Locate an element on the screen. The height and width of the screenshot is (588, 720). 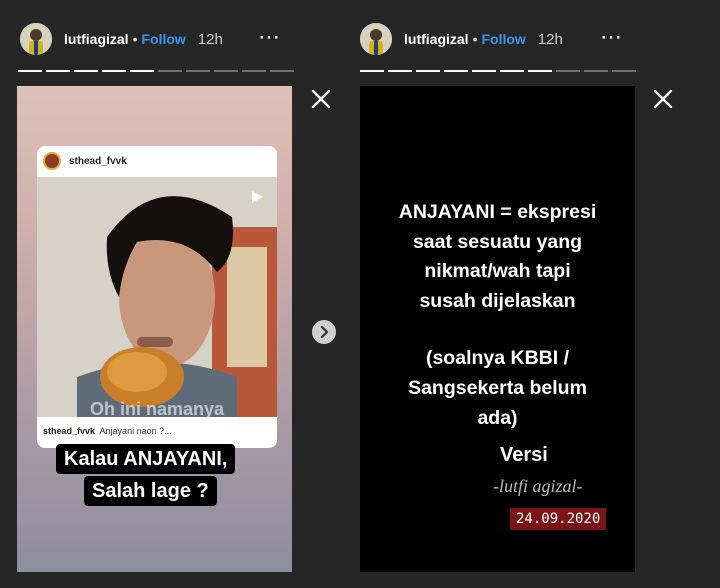
note-line-1: (soalnya KBBI / is located at coordinates (497, 358).